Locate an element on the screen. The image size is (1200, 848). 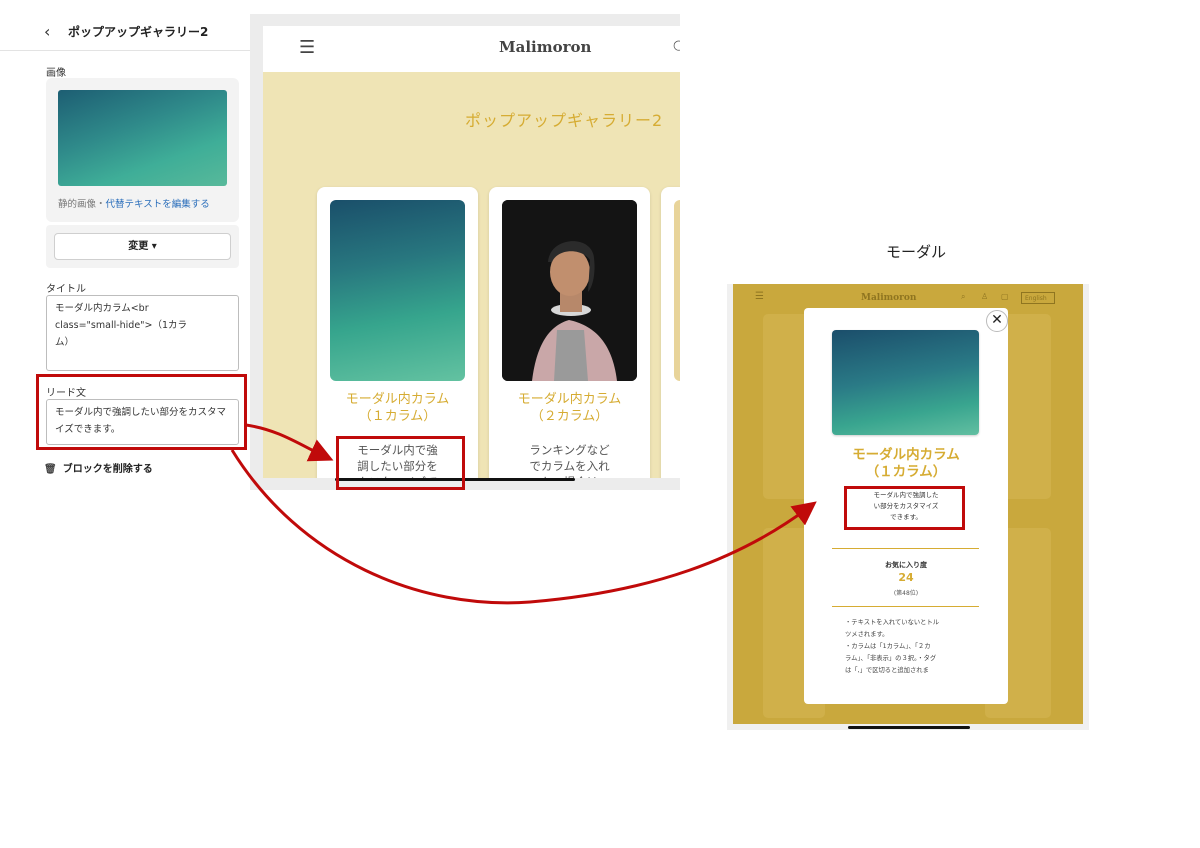
annotation-arrows is located at coordinates (523, 514).